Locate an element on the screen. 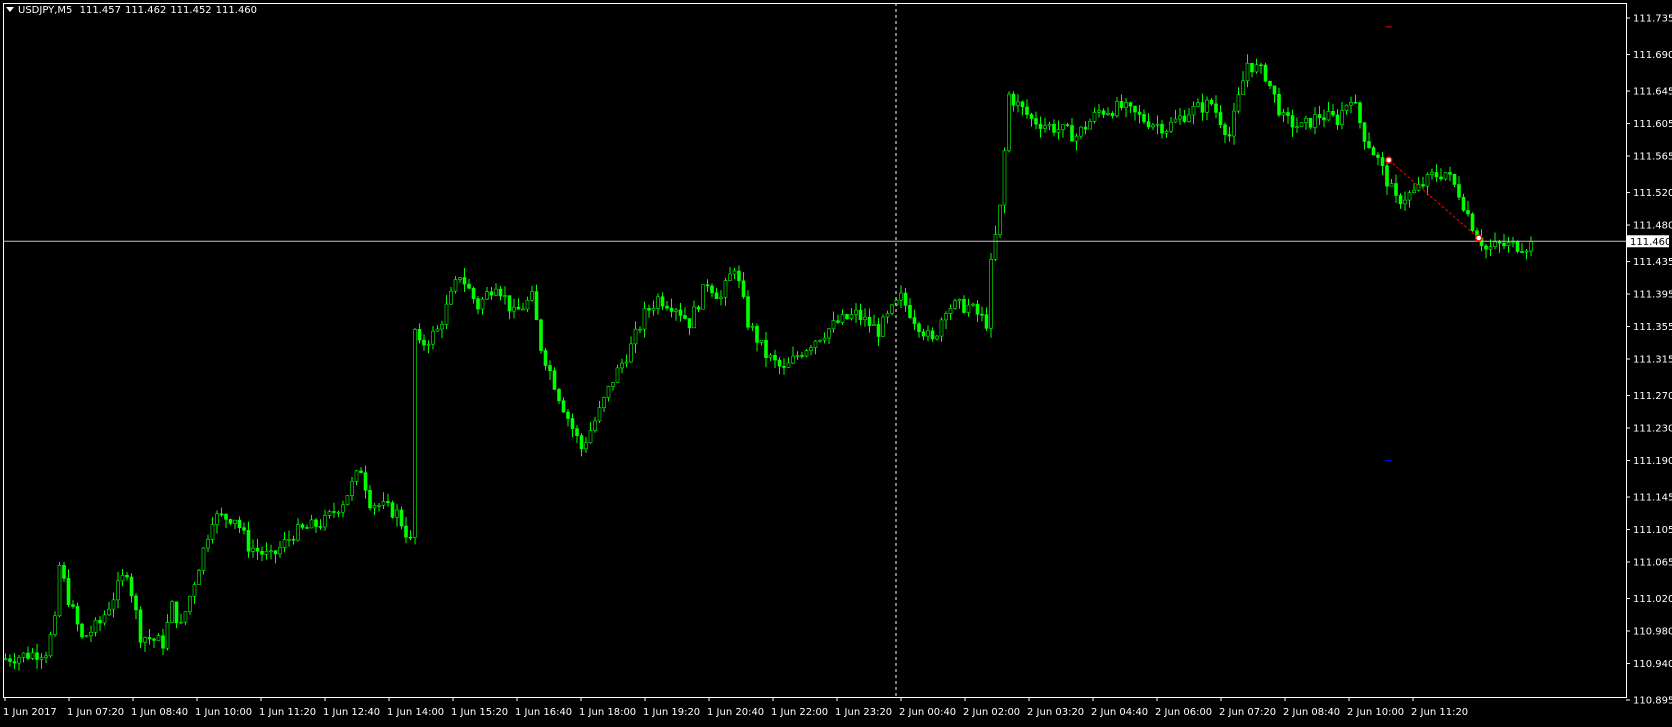 Image resolution: width=1672 pixels, height=727 pixels. y-tick-label: 111.270 is located at coordinates (1652, 396).